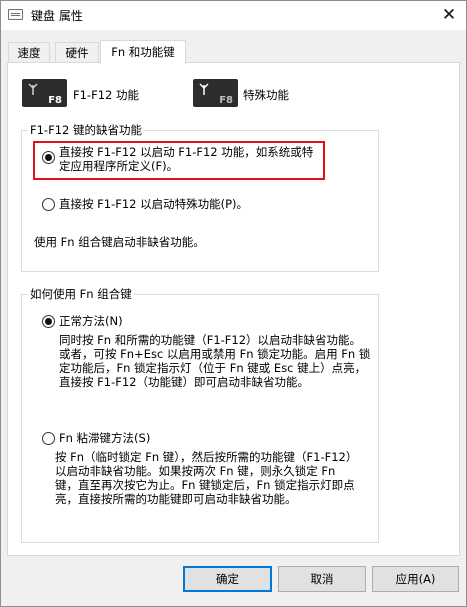  I want to click on fn-usage-group-title: 如何使用 Fn 组合键, so click(81, 294).